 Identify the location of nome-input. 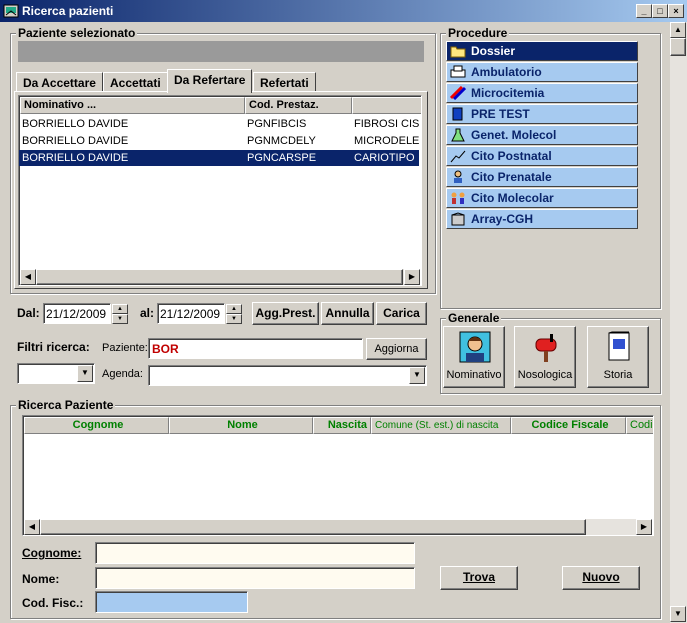
(255, 578).